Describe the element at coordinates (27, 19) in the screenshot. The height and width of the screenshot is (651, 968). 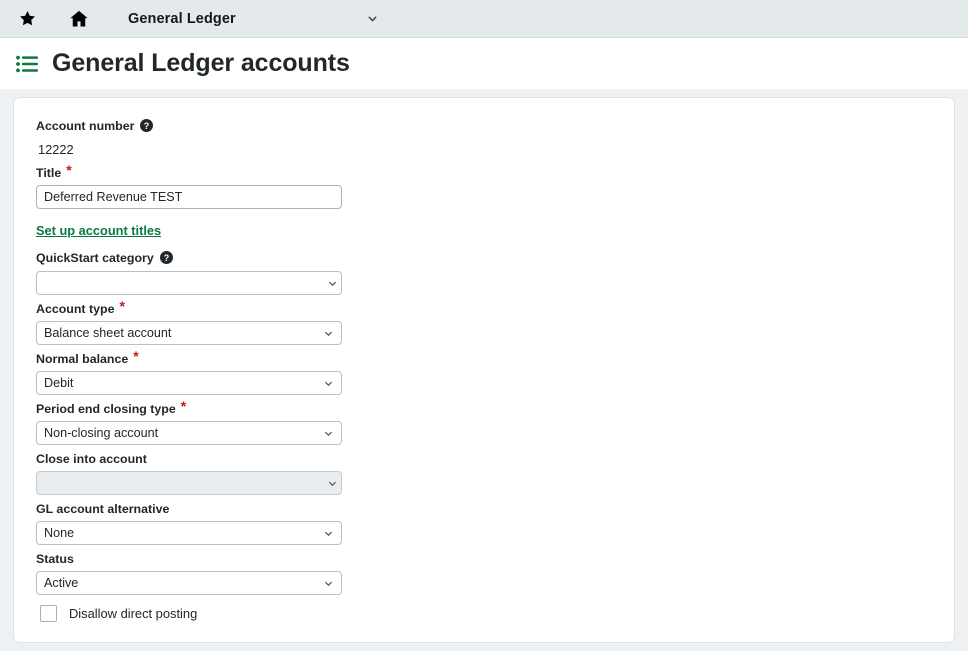
I see `star-icon` at that location.